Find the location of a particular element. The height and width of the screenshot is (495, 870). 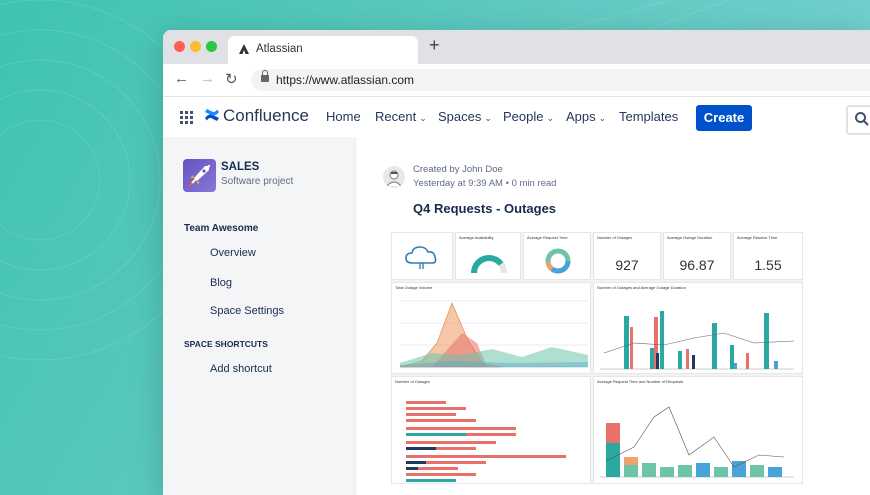

user-icon is located at coordinates (394, 178).